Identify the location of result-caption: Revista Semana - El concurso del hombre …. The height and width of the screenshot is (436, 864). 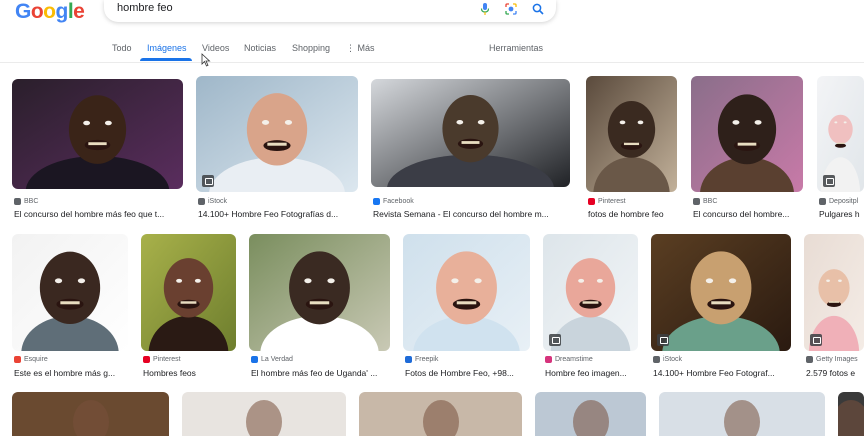
(477, 214).